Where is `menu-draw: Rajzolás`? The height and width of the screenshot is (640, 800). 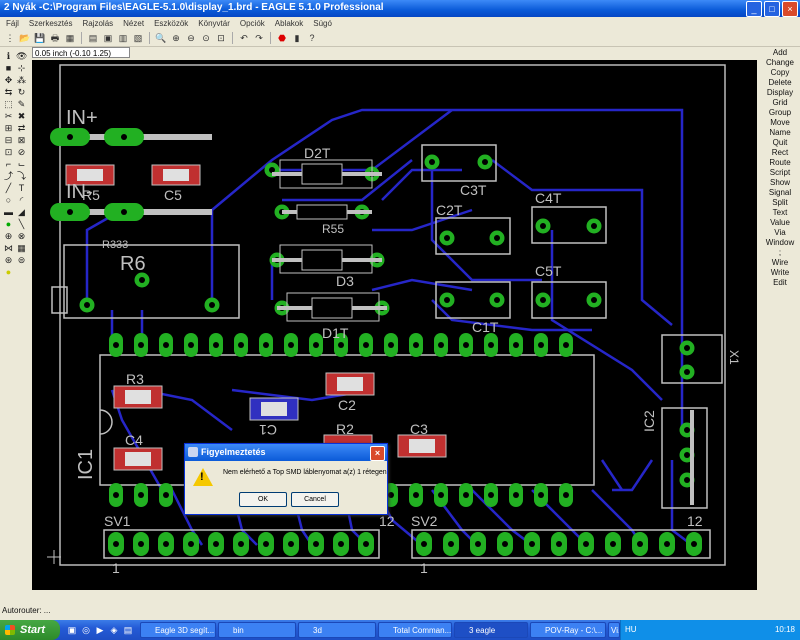 menu-draw: Rajzolás is located at coordinates (97, 23).